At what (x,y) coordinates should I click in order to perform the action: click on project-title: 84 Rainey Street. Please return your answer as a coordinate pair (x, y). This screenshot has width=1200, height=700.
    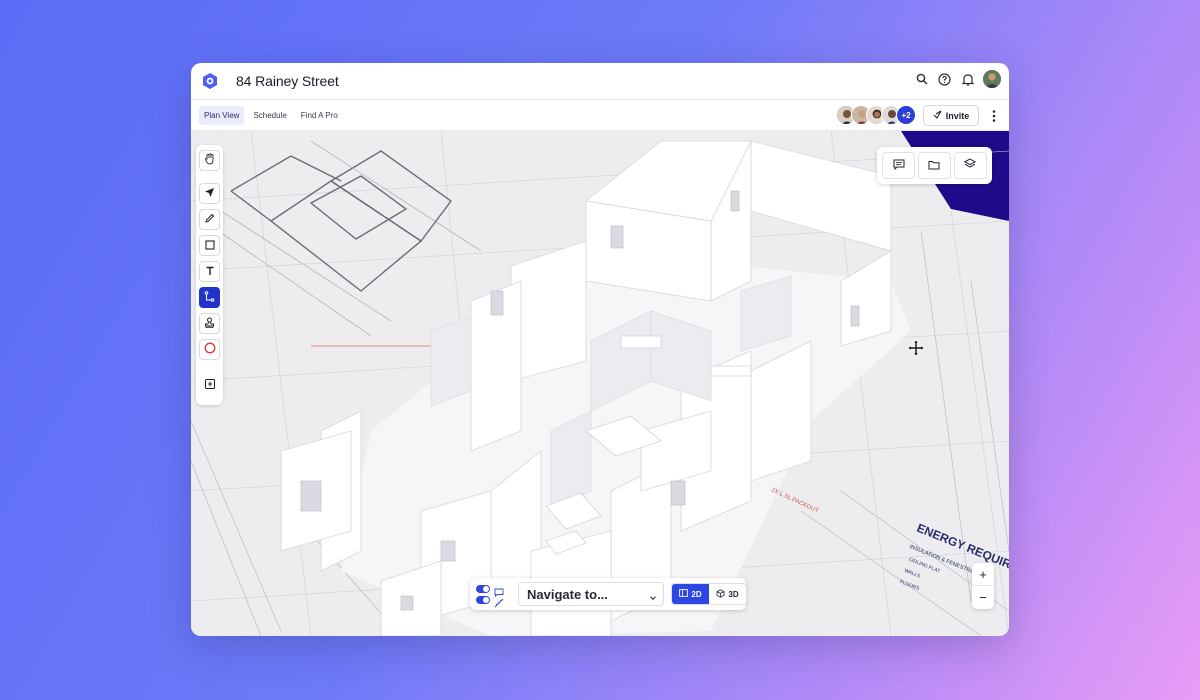
    Looking at the image, I should click on (287, 81).